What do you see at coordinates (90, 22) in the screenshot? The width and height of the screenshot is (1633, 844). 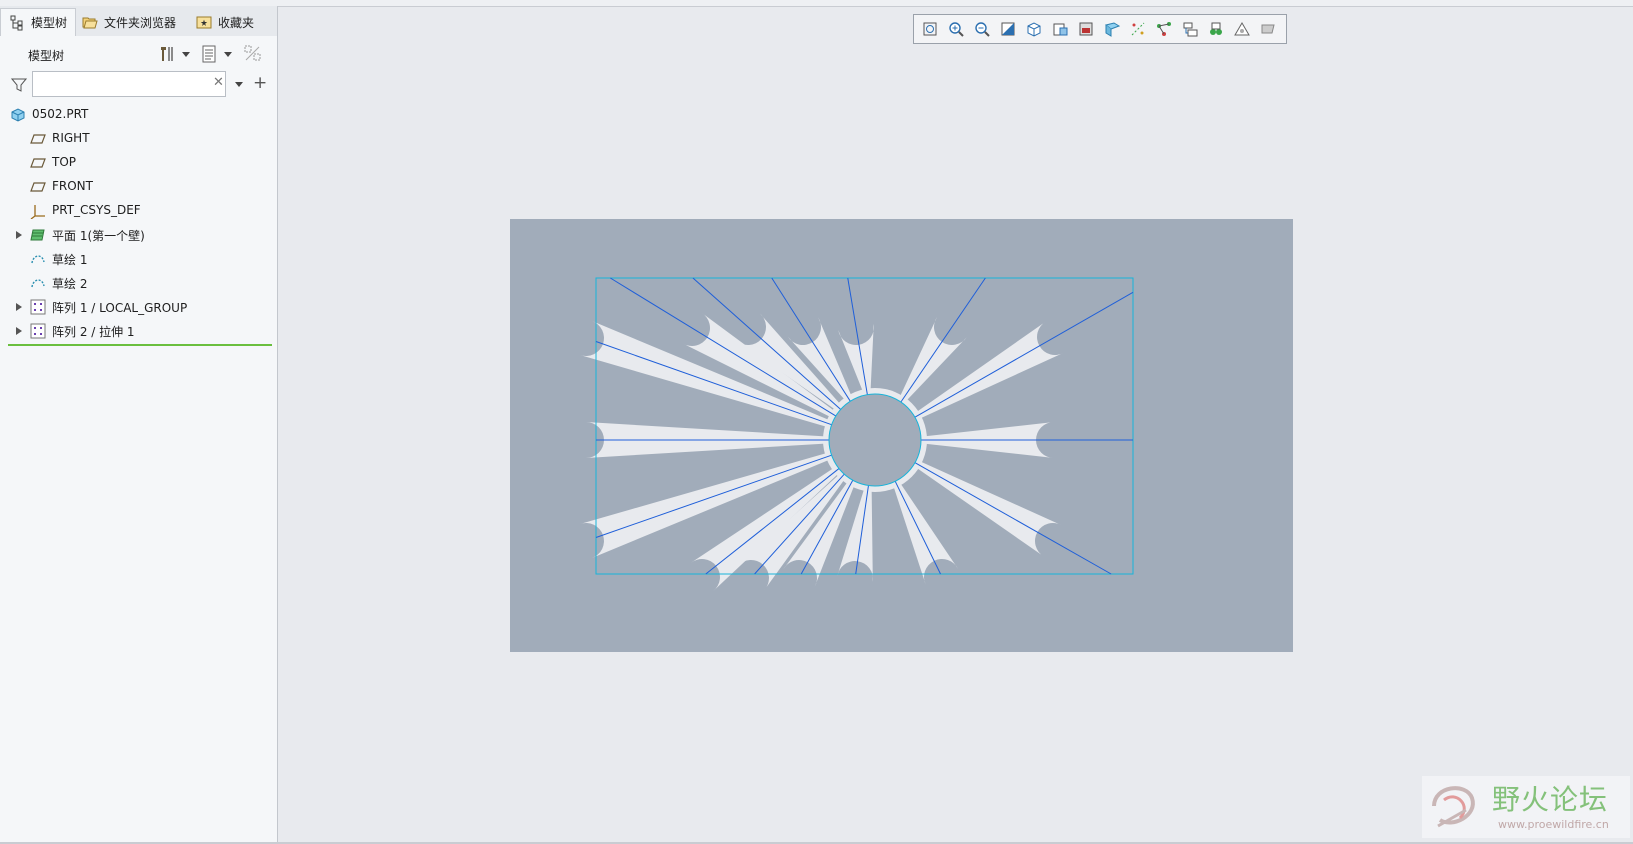 I see `folder-browser-icon` at bounding box center [90, 22].